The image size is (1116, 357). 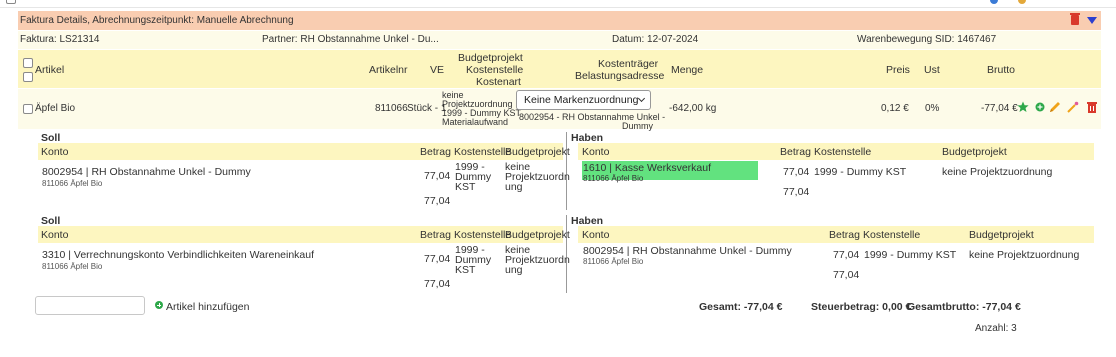 What do you see at coordinates (28, 63) in the screenshot?
I see `select-all-checkbox` at bounding box center [28, 63].